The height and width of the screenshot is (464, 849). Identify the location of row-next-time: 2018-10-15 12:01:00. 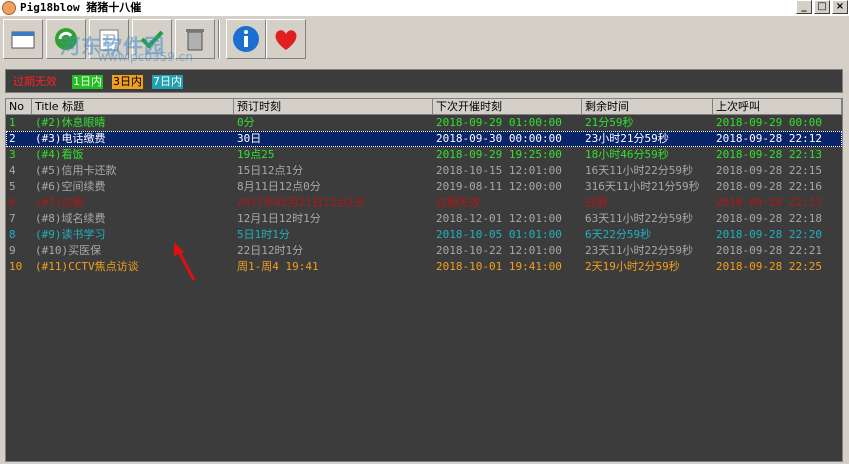
(499, 170).